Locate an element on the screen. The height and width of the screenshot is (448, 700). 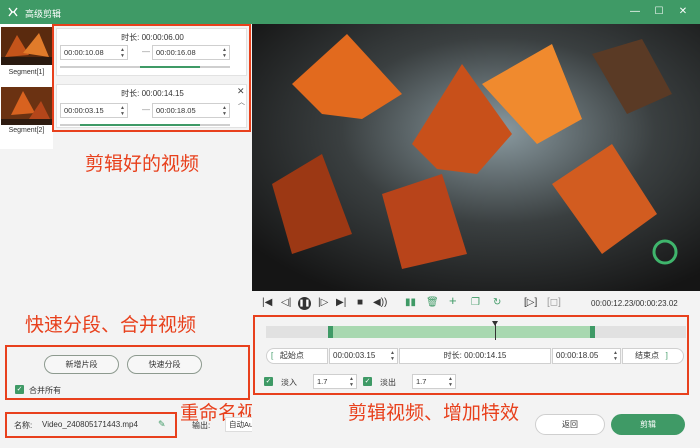
timeline-selection is located at coordinates (461, 332).